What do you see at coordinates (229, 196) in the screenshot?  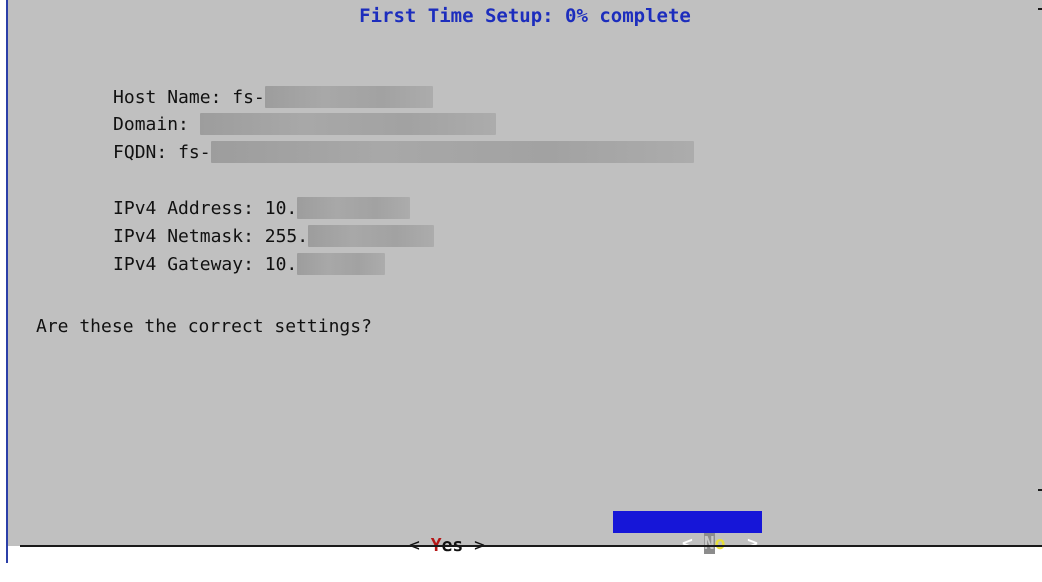 I see `ipv4-address-row: IPv4 Address: 10.` at bounding box center [229, 196].